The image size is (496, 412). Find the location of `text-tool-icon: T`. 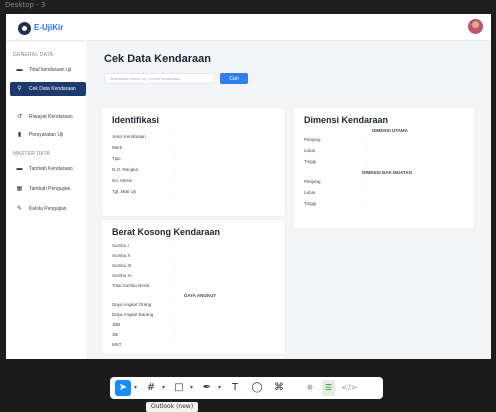

text-tool-icon: T is located at coordinates (235, 388).